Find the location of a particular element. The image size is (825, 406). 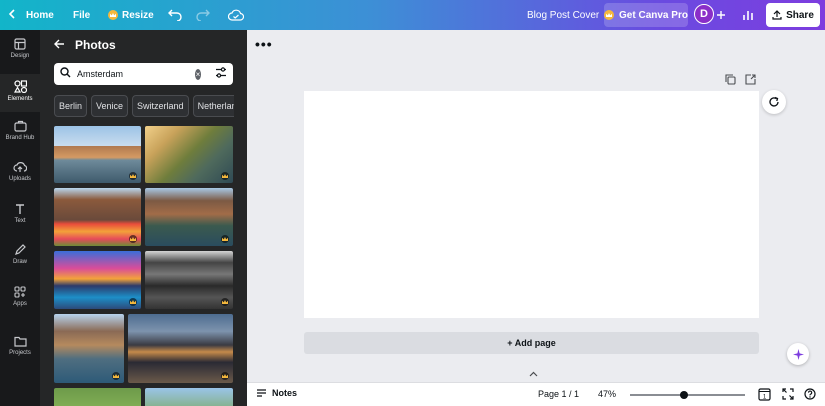

rail-item-text: Text is located at coordinates (20, 219).